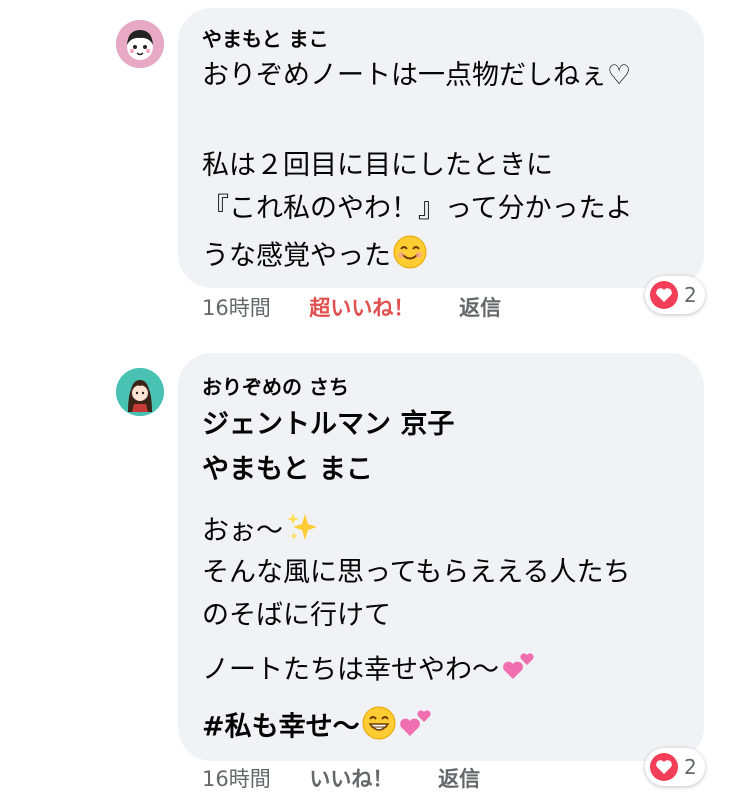 This screenshot has width=750, height=796. I want to click on comment-author: やまもと まこ, so click(265, 37).